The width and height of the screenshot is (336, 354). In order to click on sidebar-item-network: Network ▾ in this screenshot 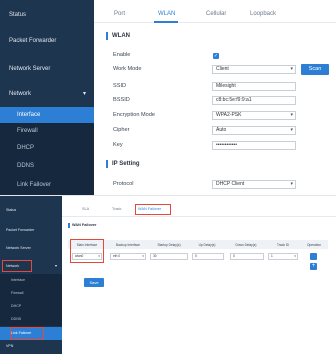, I will do `click(47, 94)`.